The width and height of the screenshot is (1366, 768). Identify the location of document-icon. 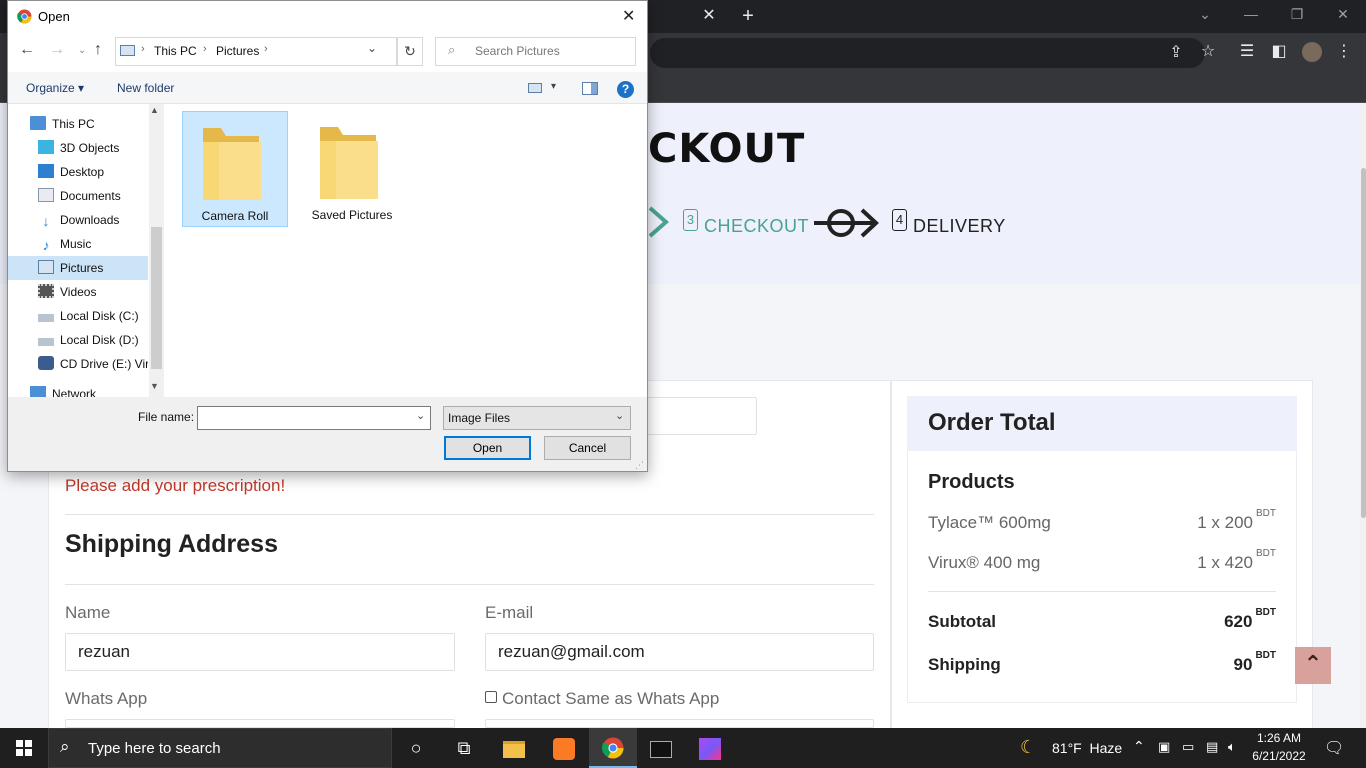
(46, 195).